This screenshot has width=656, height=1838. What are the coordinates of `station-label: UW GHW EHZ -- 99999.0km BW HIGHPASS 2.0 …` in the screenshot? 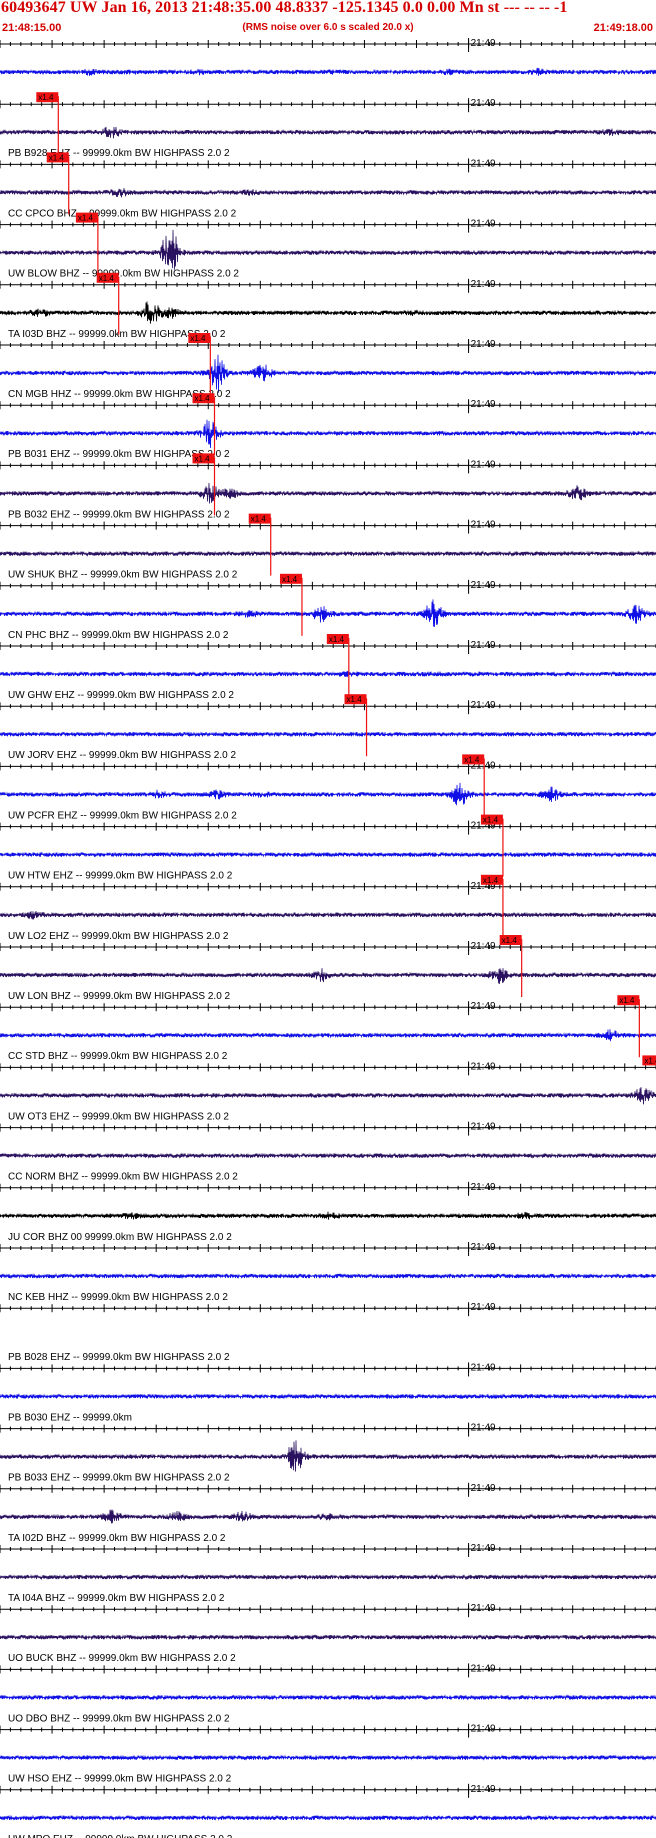 It's located at (121, 695).